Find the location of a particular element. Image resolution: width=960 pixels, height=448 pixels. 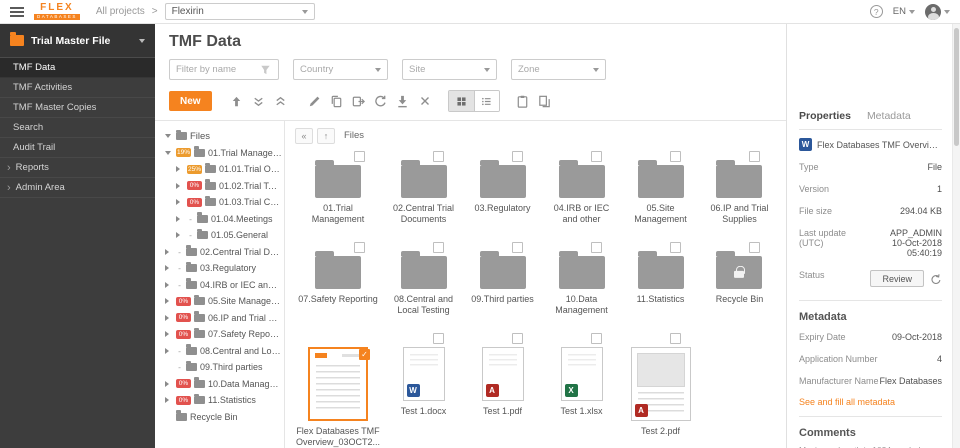

collapse-all-button is located at coordinates (281, 101).